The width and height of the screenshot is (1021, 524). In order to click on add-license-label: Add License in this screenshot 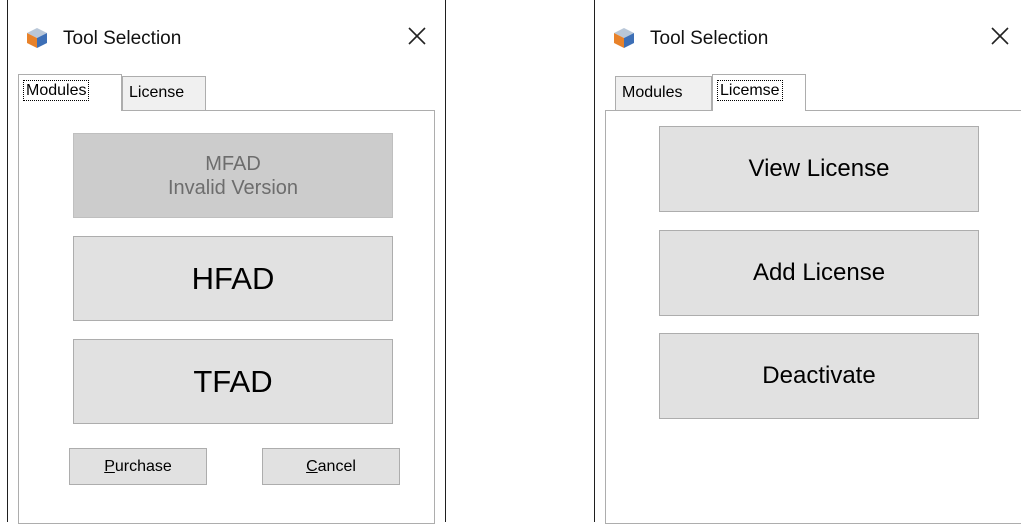, I will do `click(819, 272)`.